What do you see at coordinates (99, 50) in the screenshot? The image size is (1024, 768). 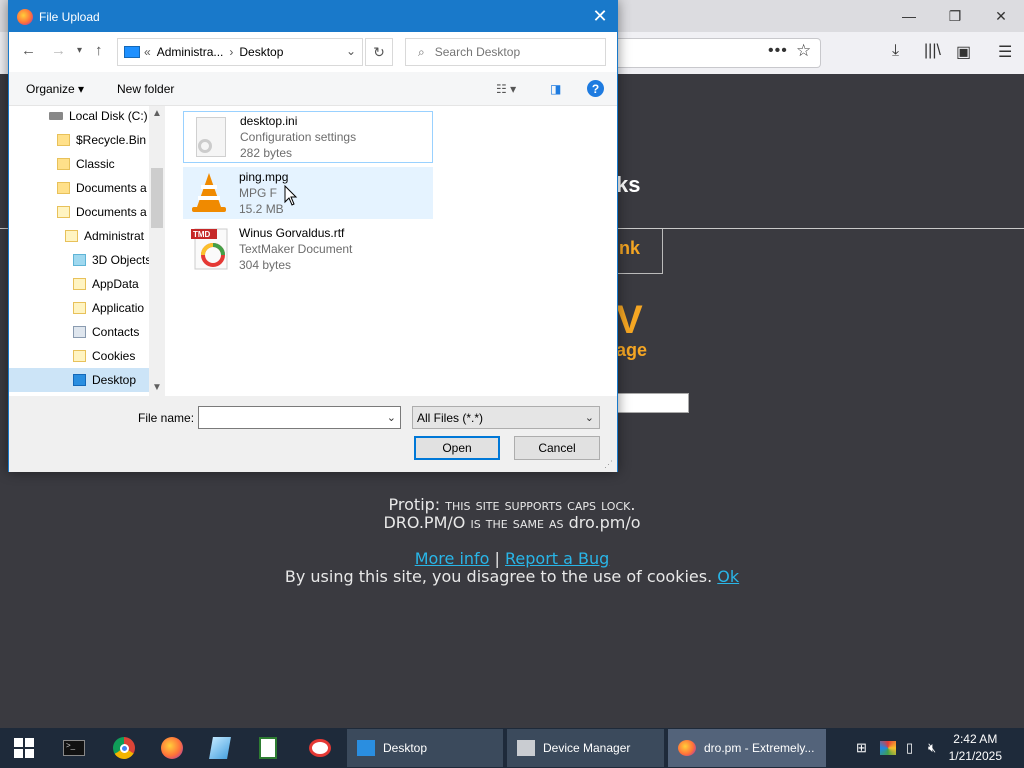 I see `up-arrow-icon: ↑` at bounding box center [99, 50].